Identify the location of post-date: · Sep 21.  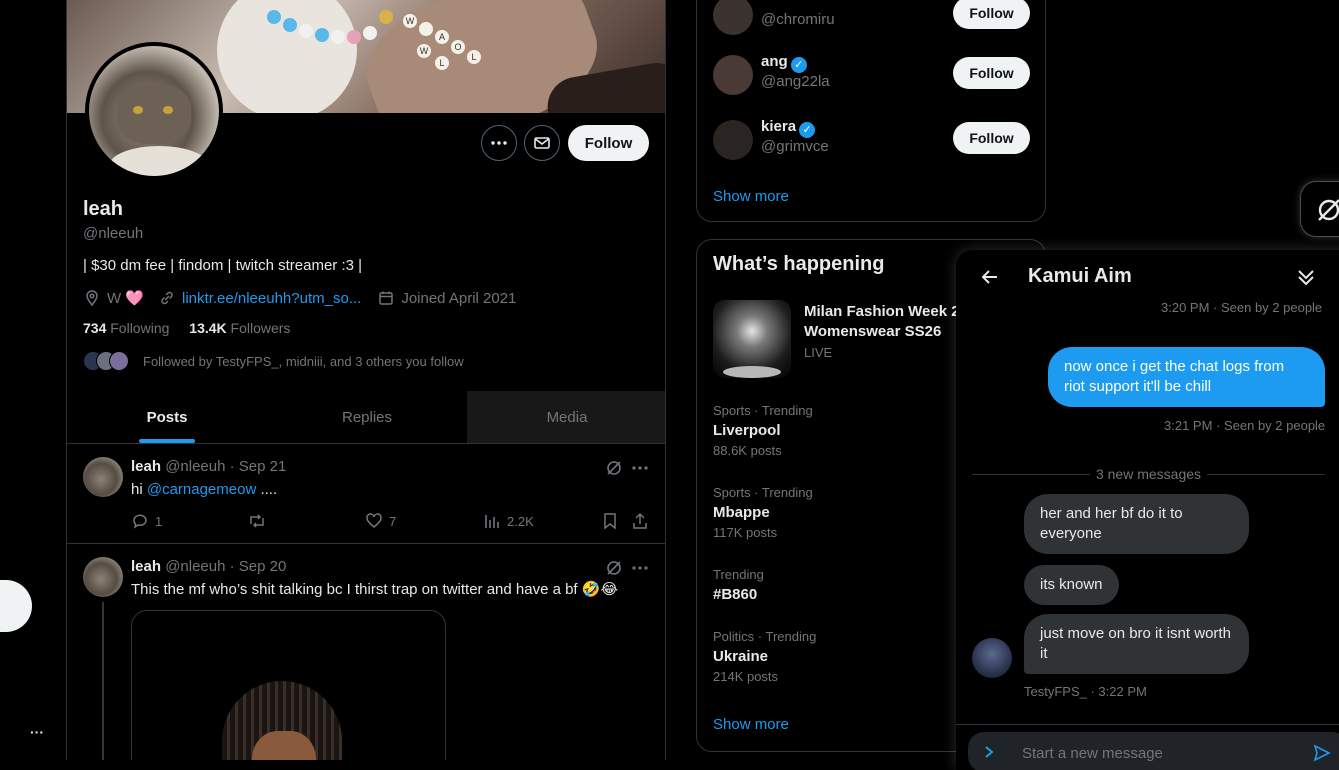
(258, 466).